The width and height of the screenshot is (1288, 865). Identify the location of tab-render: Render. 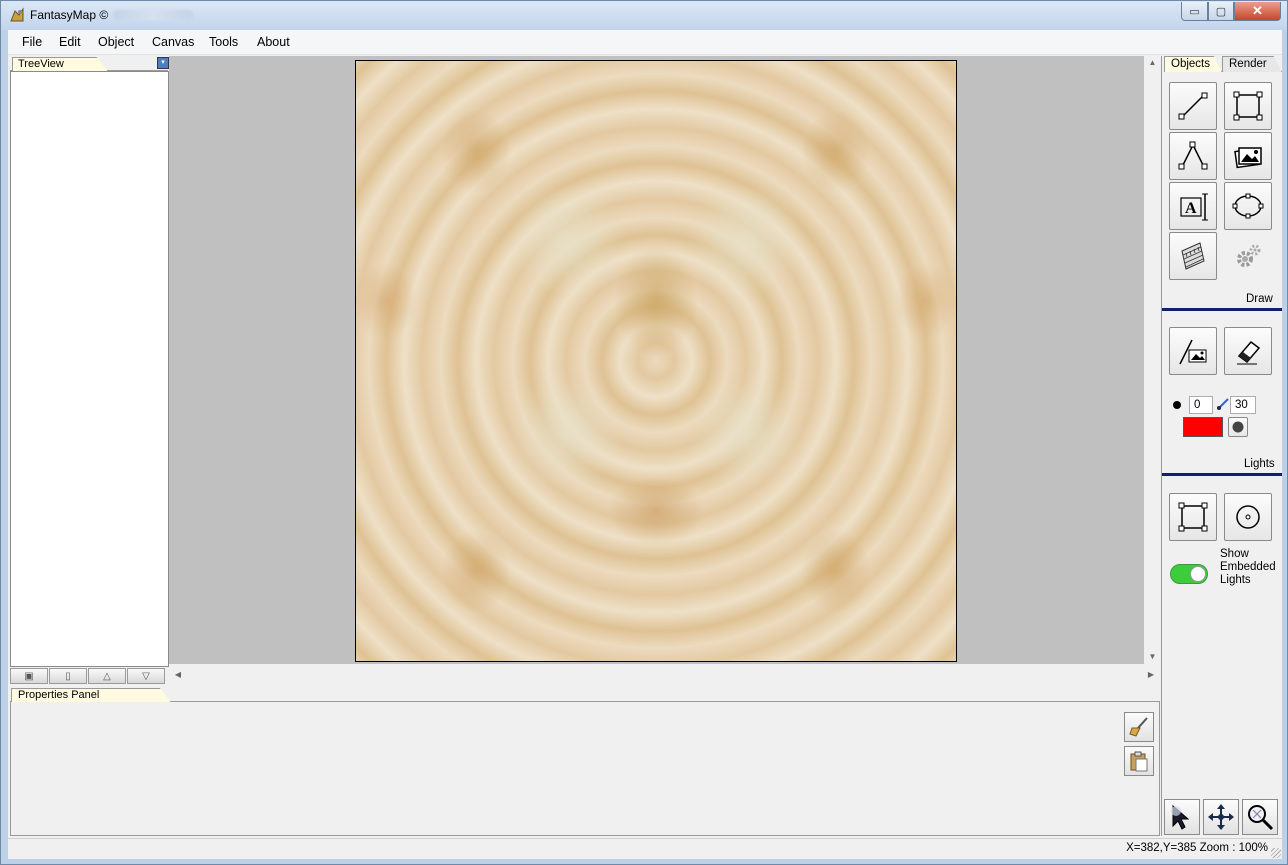
(1252, 64).